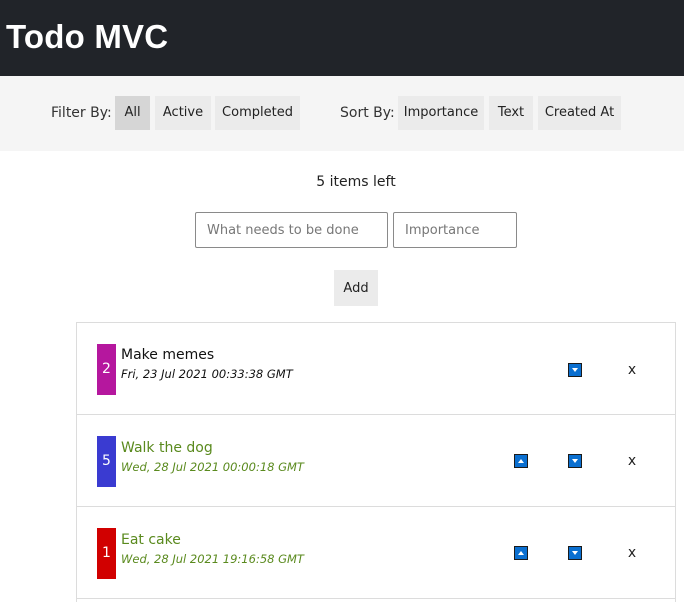 This screenshot has width=684, height=602. What do you see at coordinates (132, 113) in the screenshot?
I see `filter-all-button: All` at bounding box center [132, 113].